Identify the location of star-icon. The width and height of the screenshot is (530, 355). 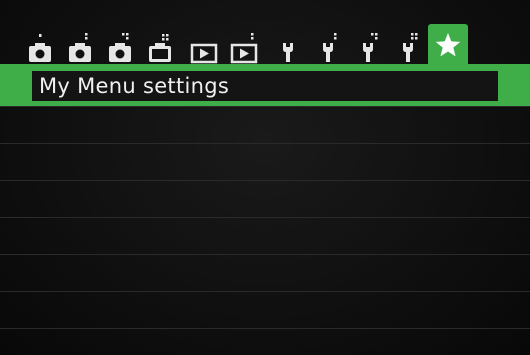
(448, 45).